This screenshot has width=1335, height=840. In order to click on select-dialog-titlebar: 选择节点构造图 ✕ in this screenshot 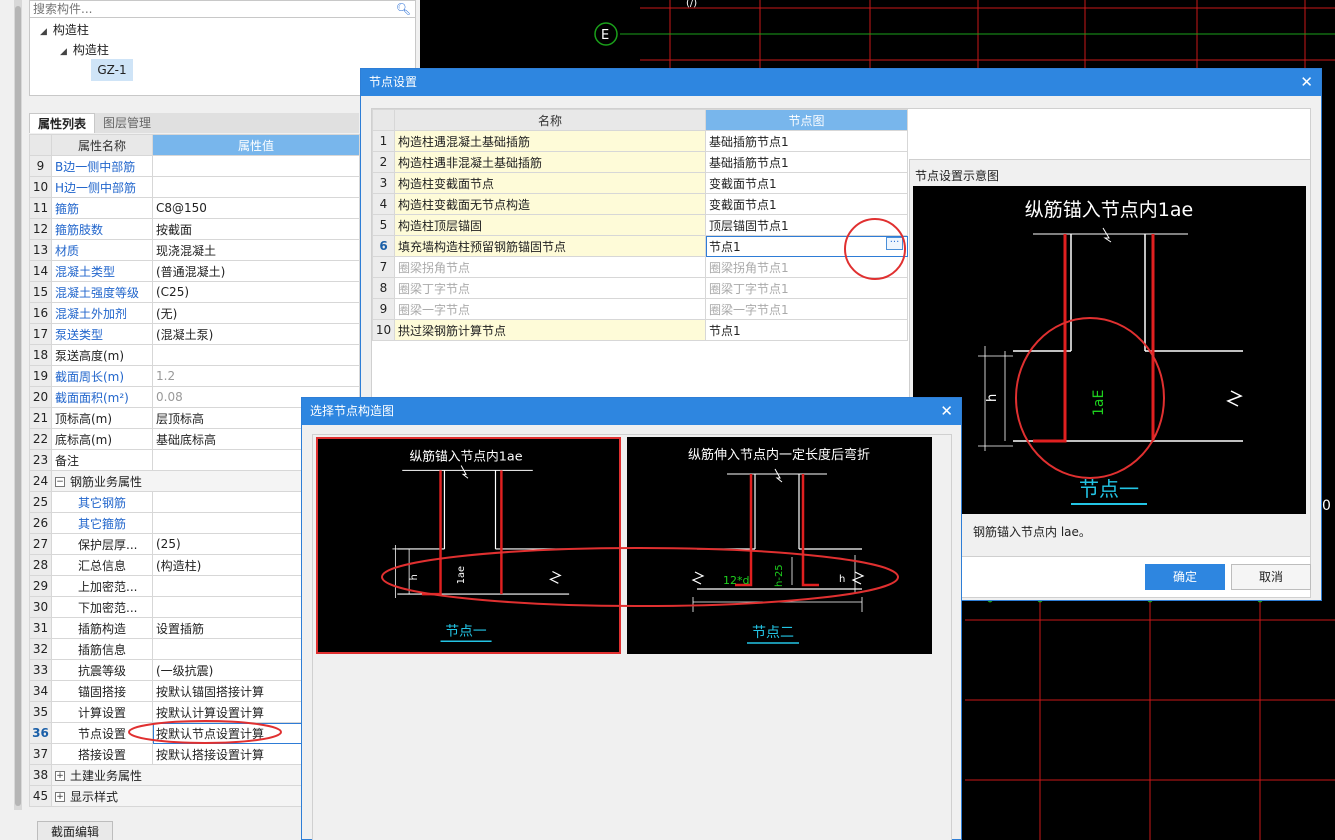, I will do `click(631, 411)`.